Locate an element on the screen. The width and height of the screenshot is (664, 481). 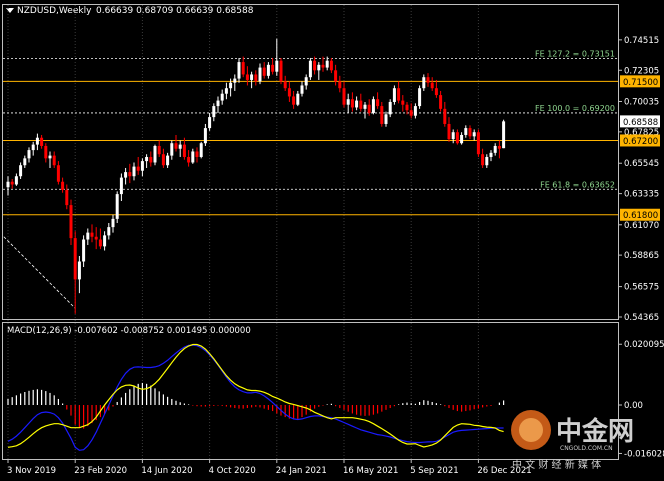
macd-y-tick-label: 0.020095 is located at coordinates (644, 345).